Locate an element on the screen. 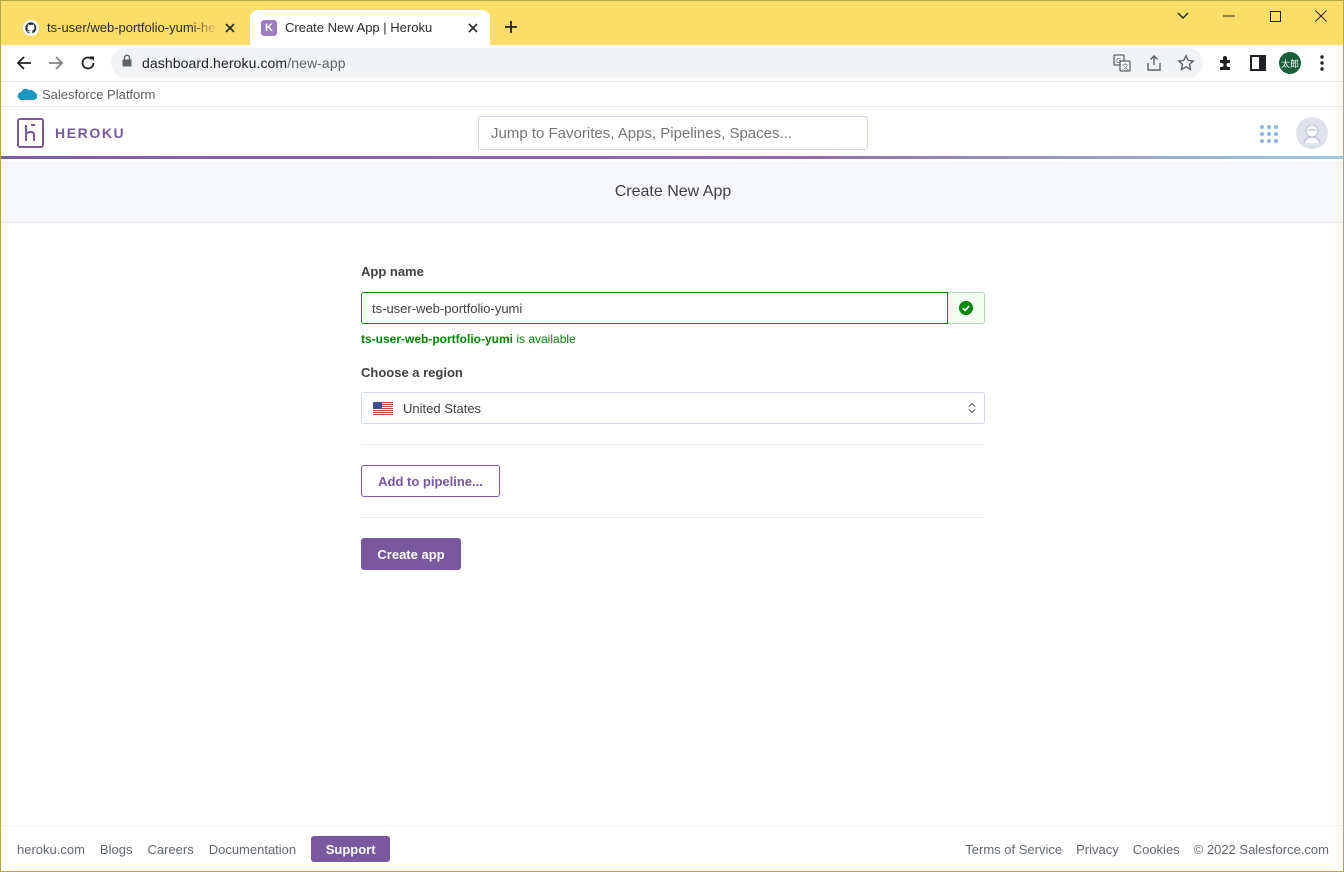  reload-button is located at coordinates (88, 63).